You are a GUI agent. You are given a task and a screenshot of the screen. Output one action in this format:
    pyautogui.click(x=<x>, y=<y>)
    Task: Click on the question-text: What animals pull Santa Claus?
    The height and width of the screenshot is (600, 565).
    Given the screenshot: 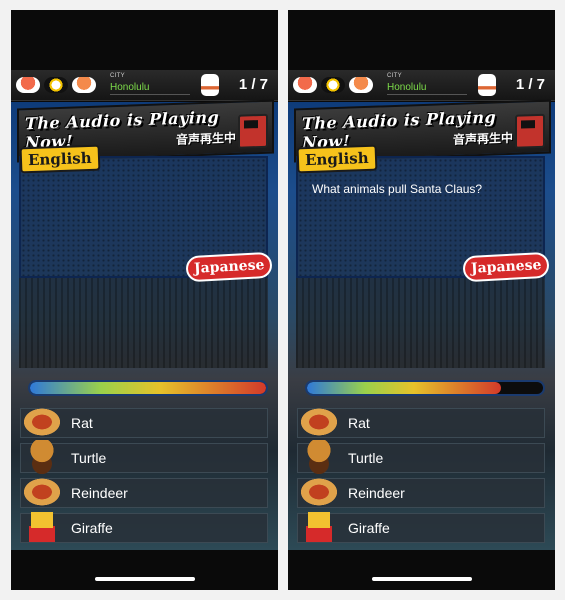 What is the action you would take?
    pyautogui.click(x=397, y=189)
    